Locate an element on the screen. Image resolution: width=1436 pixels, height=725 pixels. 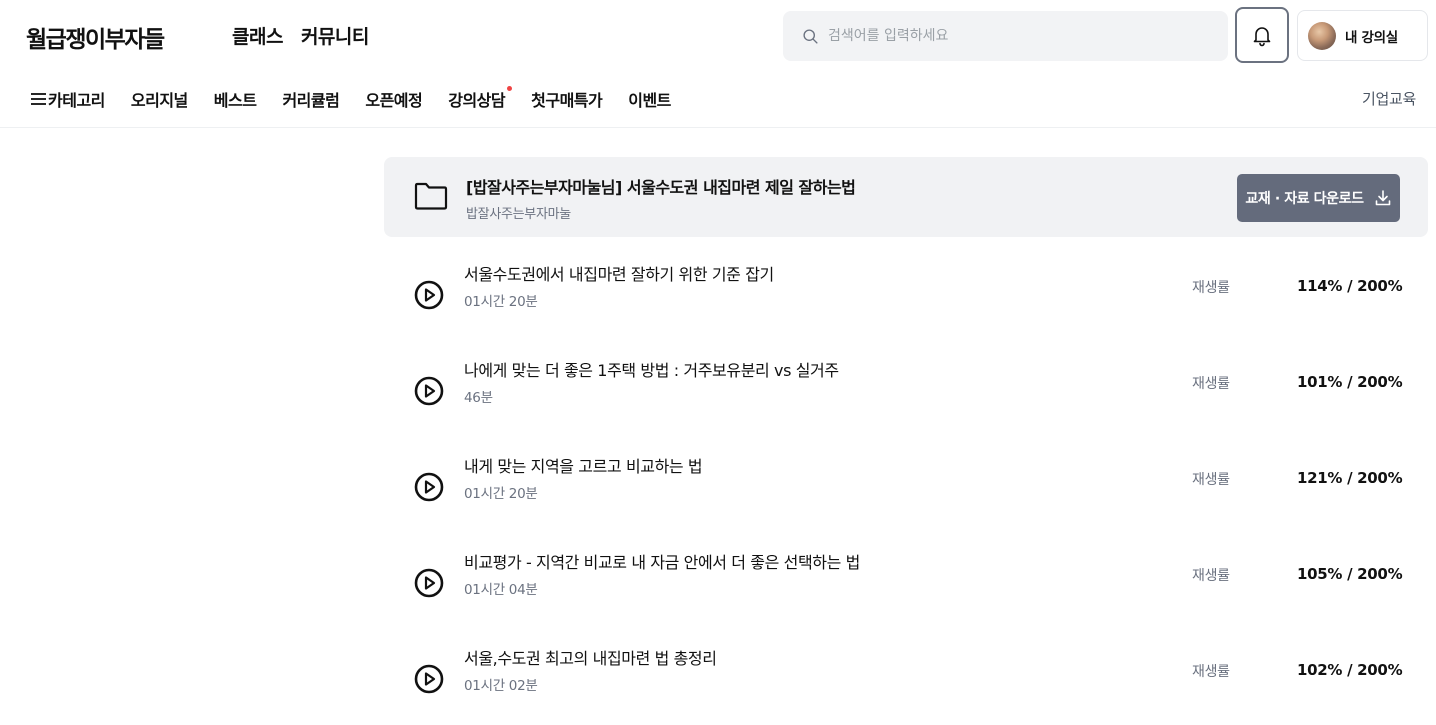
lesson-title: 서울수도권에서 내집마련 잘하기 위한 기준 잡기 is located at coordinates (619, 273).